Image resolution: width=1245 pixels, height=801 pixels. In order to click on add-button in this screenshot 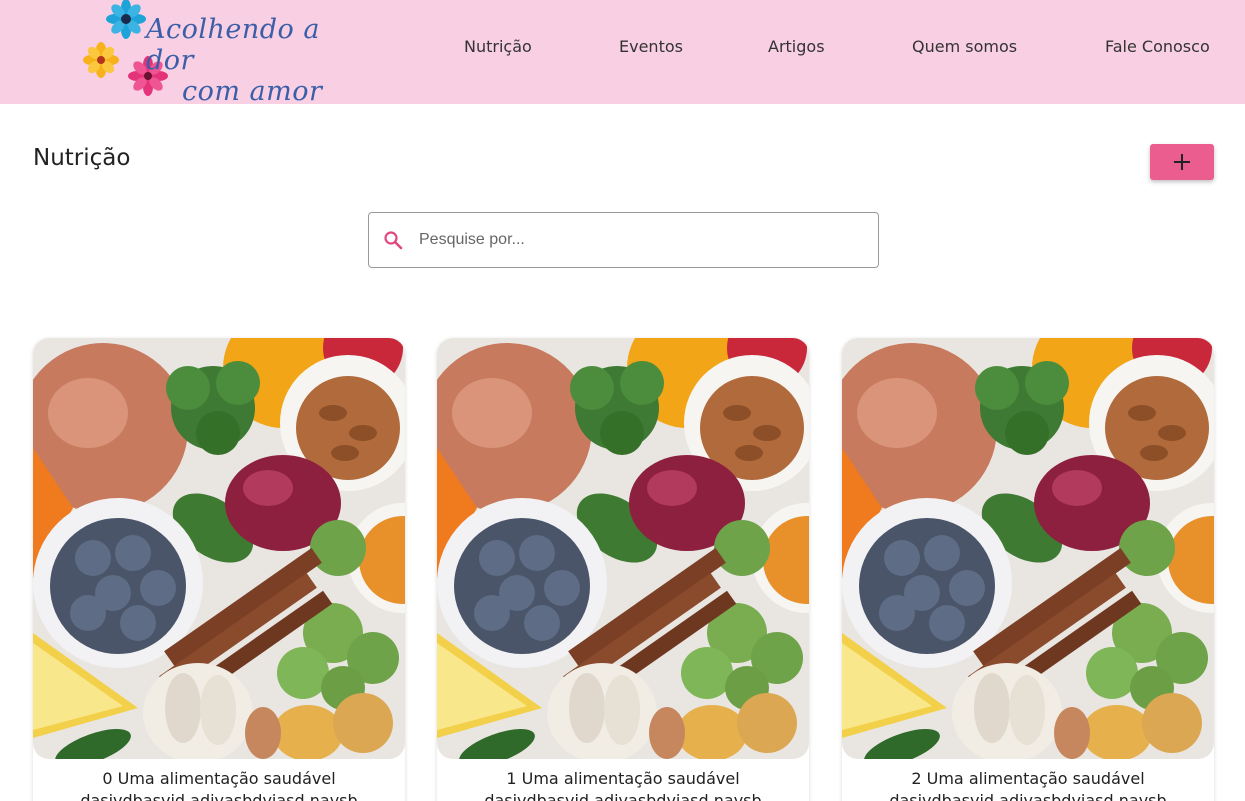, I will do `click(1182, 162)`.